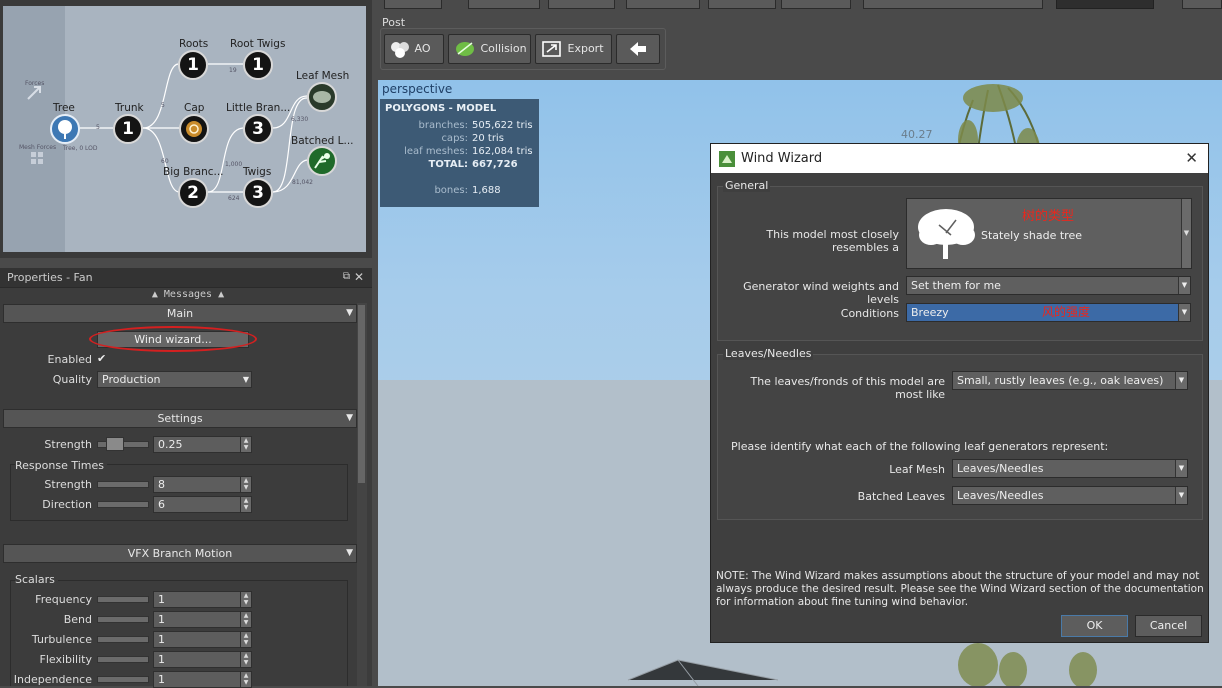 The height and width of the screenshot is (688, 1222). What do you see at coordinates (246, 444) in the screenshot?
I see `strength-spinner: ▲ ▼` at bounding box center [246, 444].